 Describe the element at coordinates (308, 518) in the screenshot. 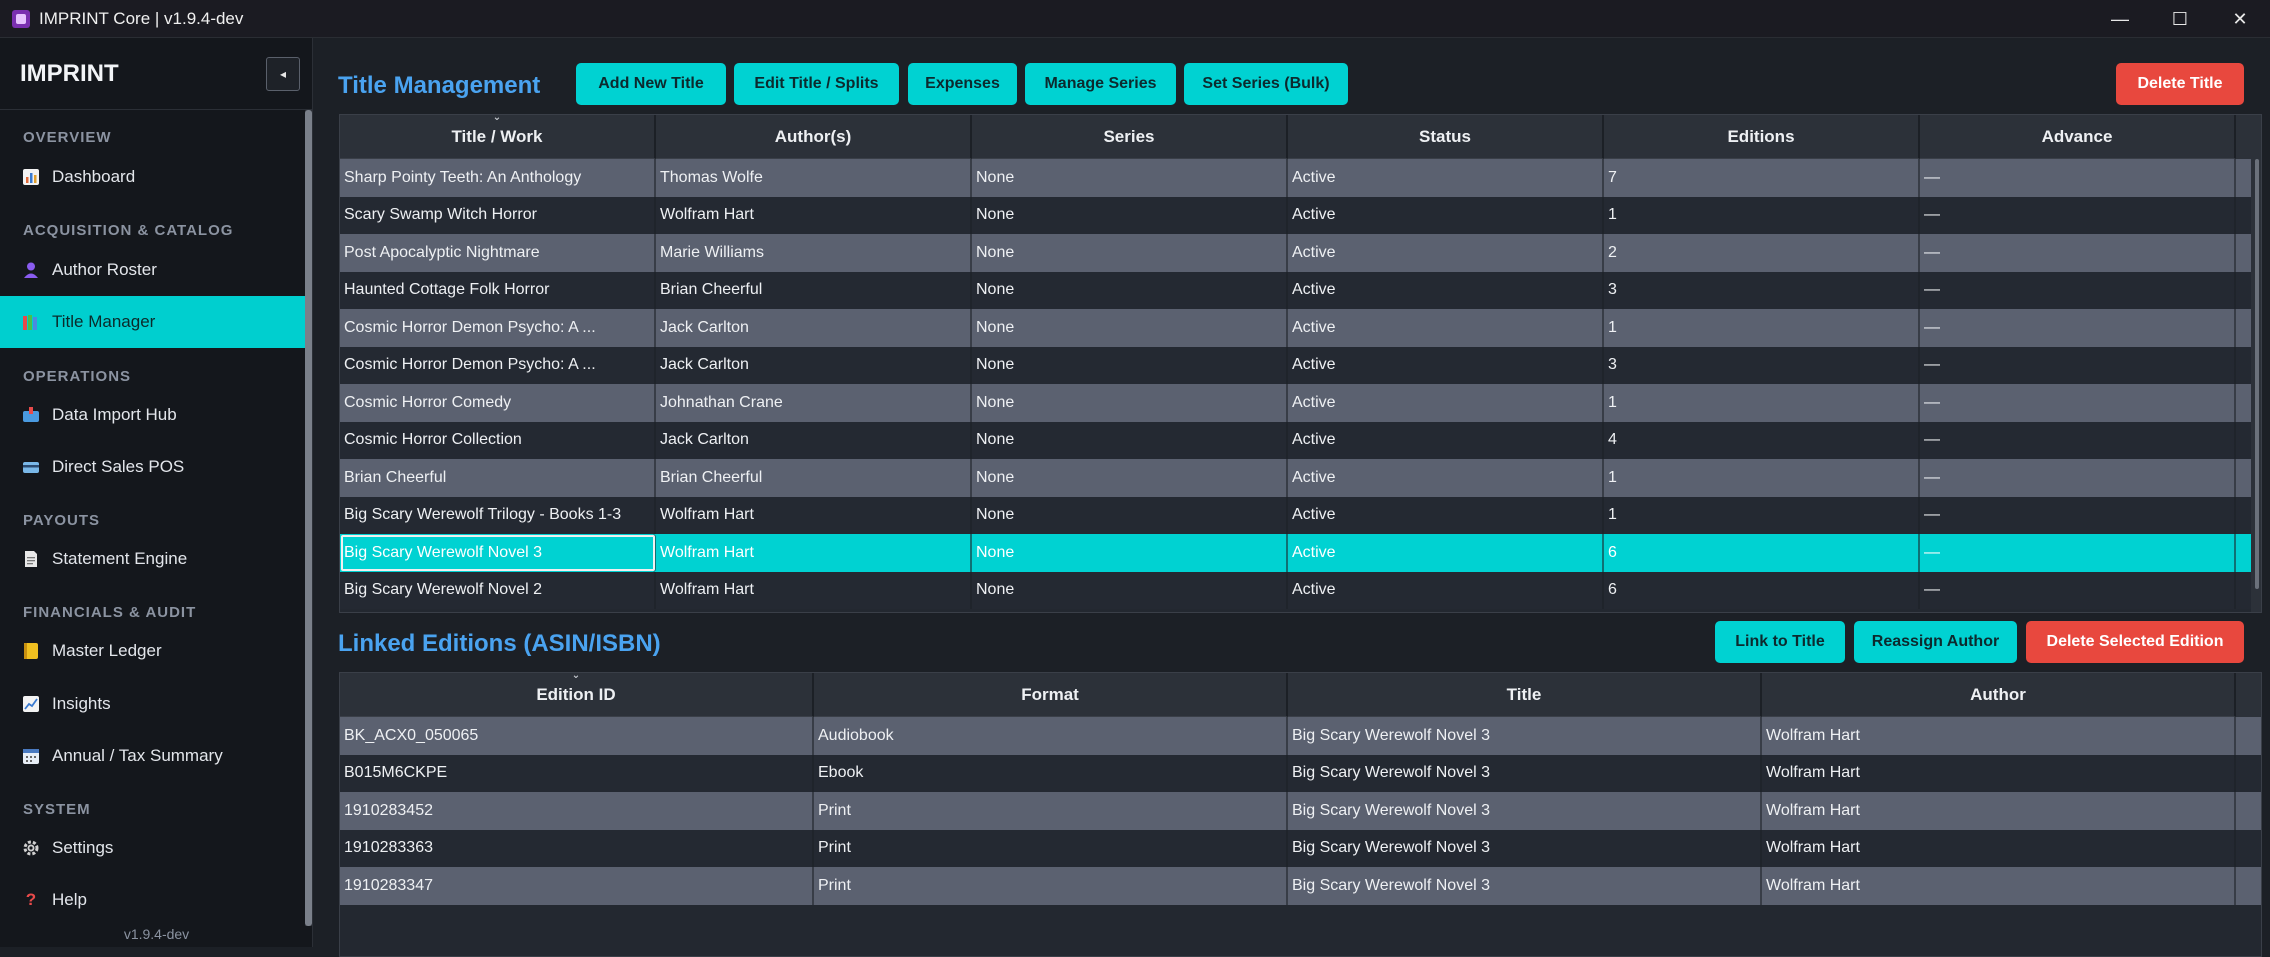

I see `sidebar-scrollbar-thumb` at that location.